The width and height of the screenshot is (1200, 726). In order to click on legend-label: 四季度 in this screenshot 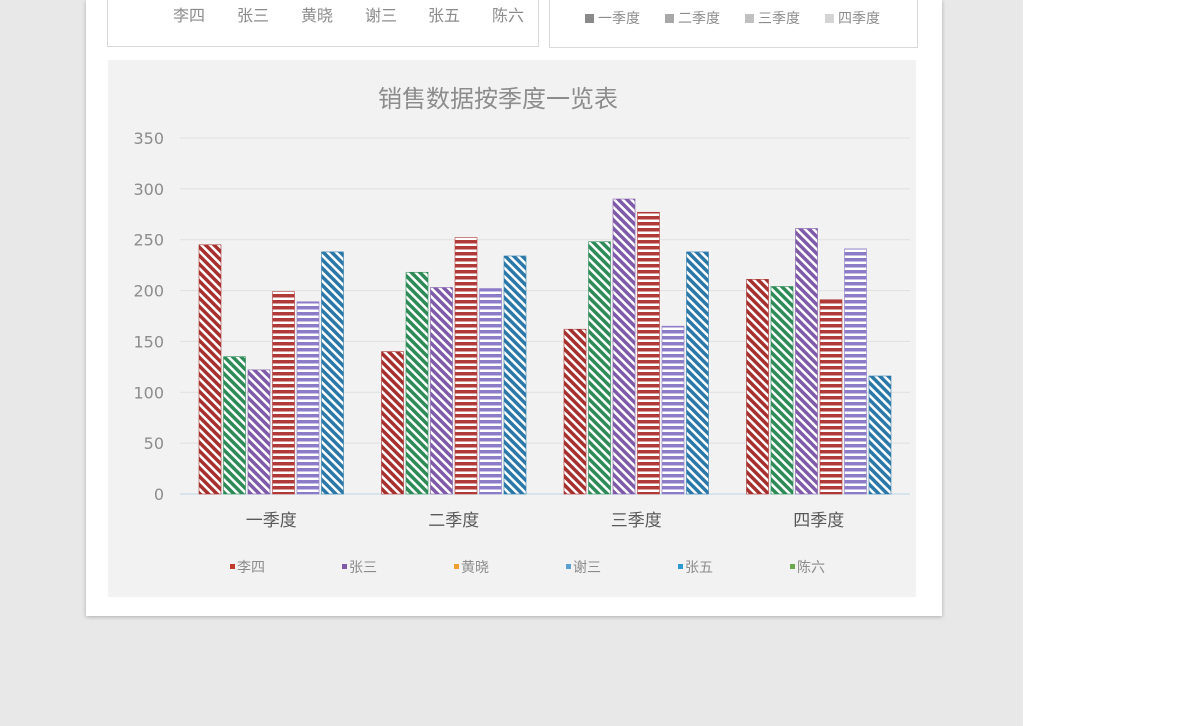, I will do `click(859, 19)`.